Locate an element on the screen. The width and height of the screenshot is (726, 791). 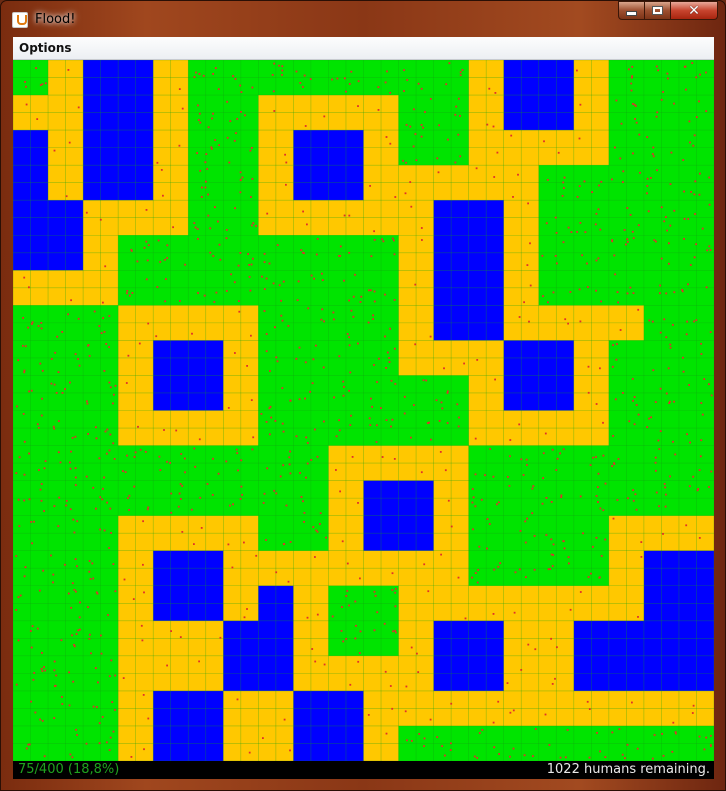
title-bar: Flood! ✕ is located at coordinates (363, 19).